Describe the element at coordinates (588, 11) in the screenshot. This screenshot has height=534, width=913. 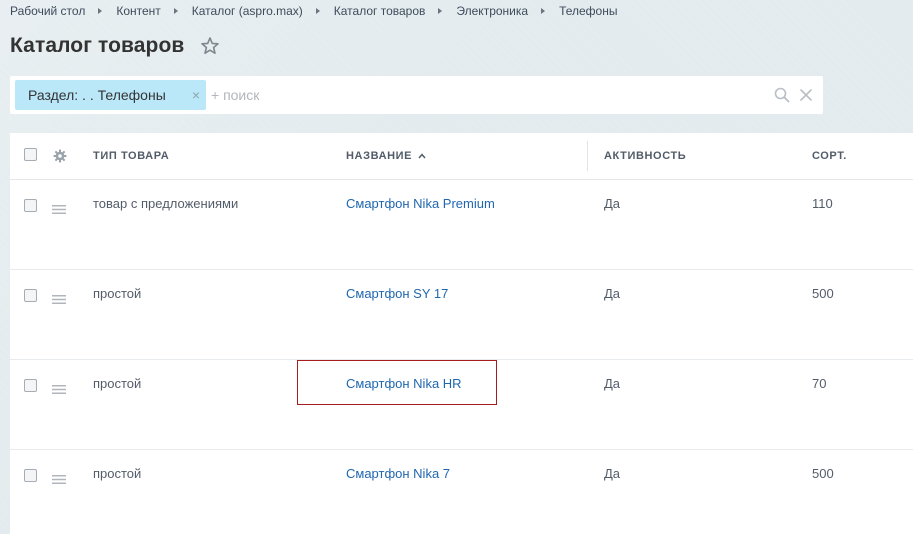
I see `breadcrumb-item-phones: Телефоны` at that location.